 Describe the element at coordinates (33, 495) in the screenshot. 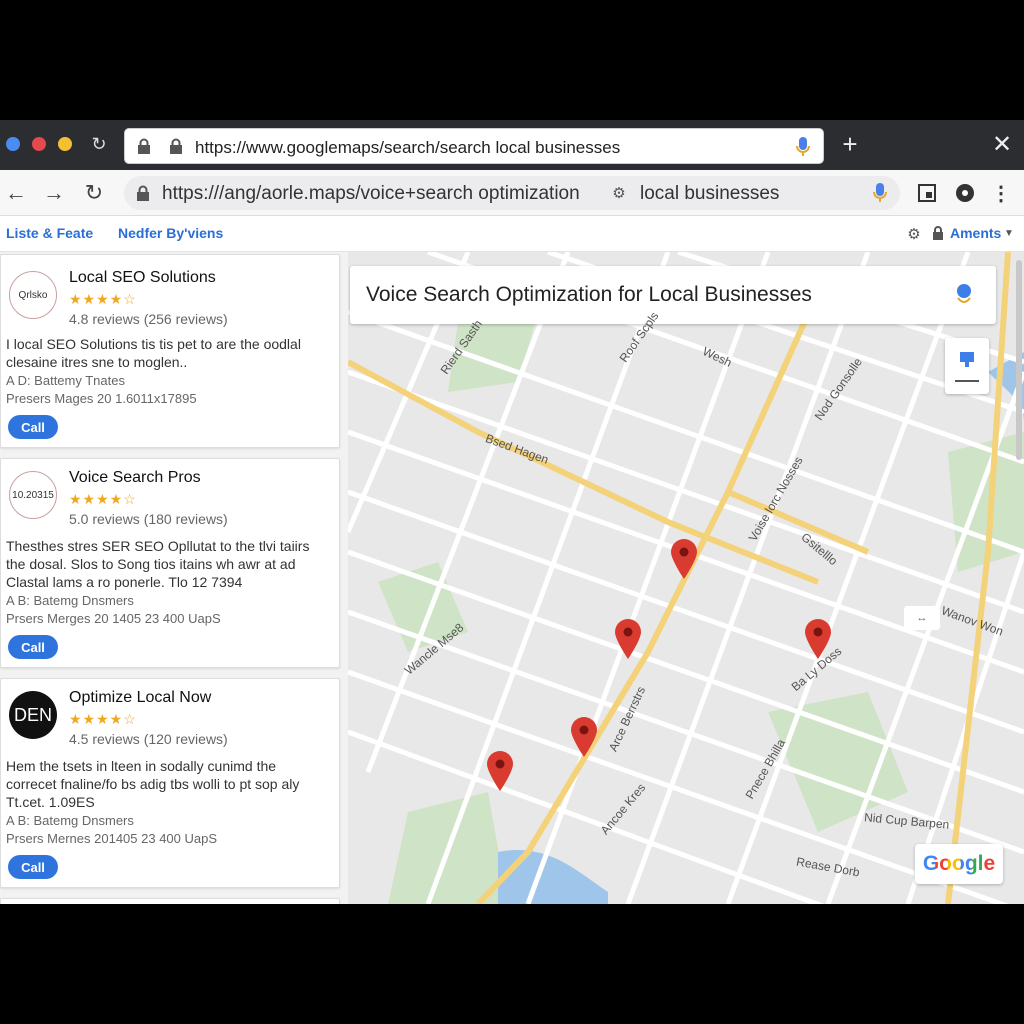

I see `business-logo: 10.20315` at that location.